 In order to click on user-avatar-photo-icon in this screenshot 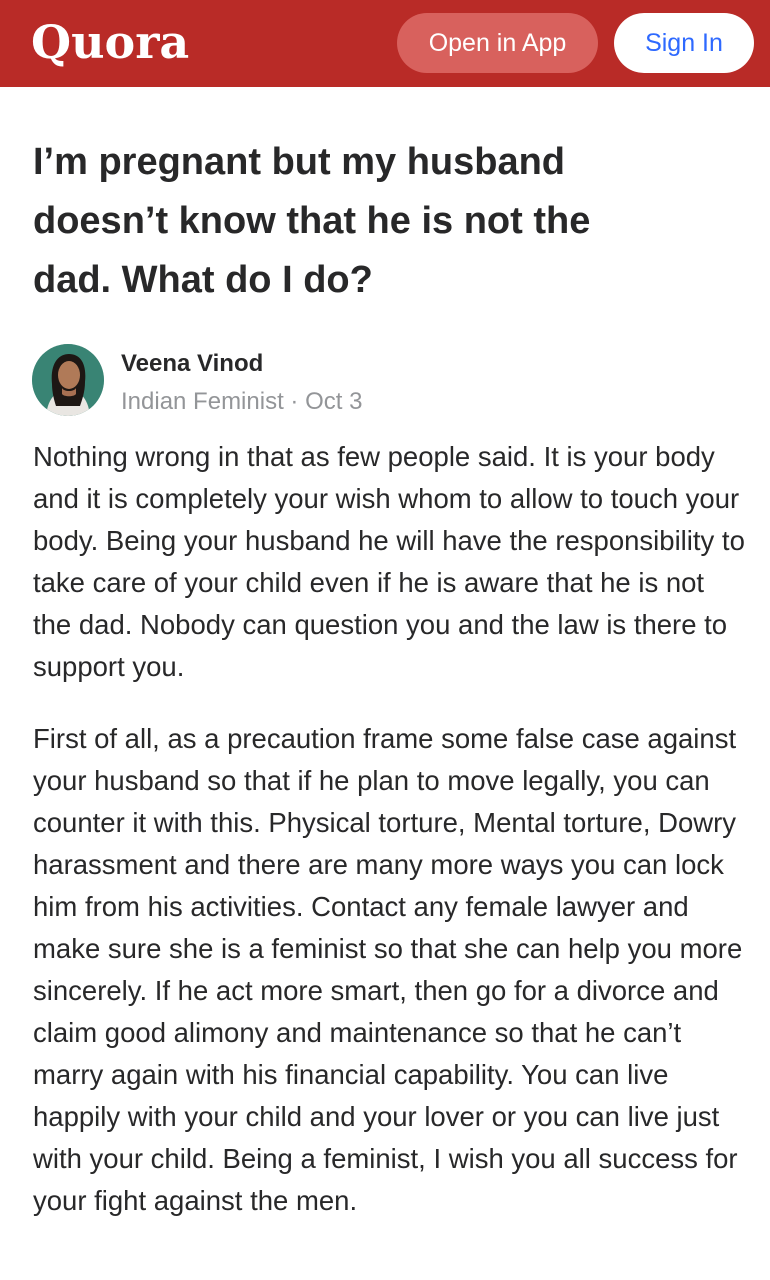, I will do `click(68, 380)`.